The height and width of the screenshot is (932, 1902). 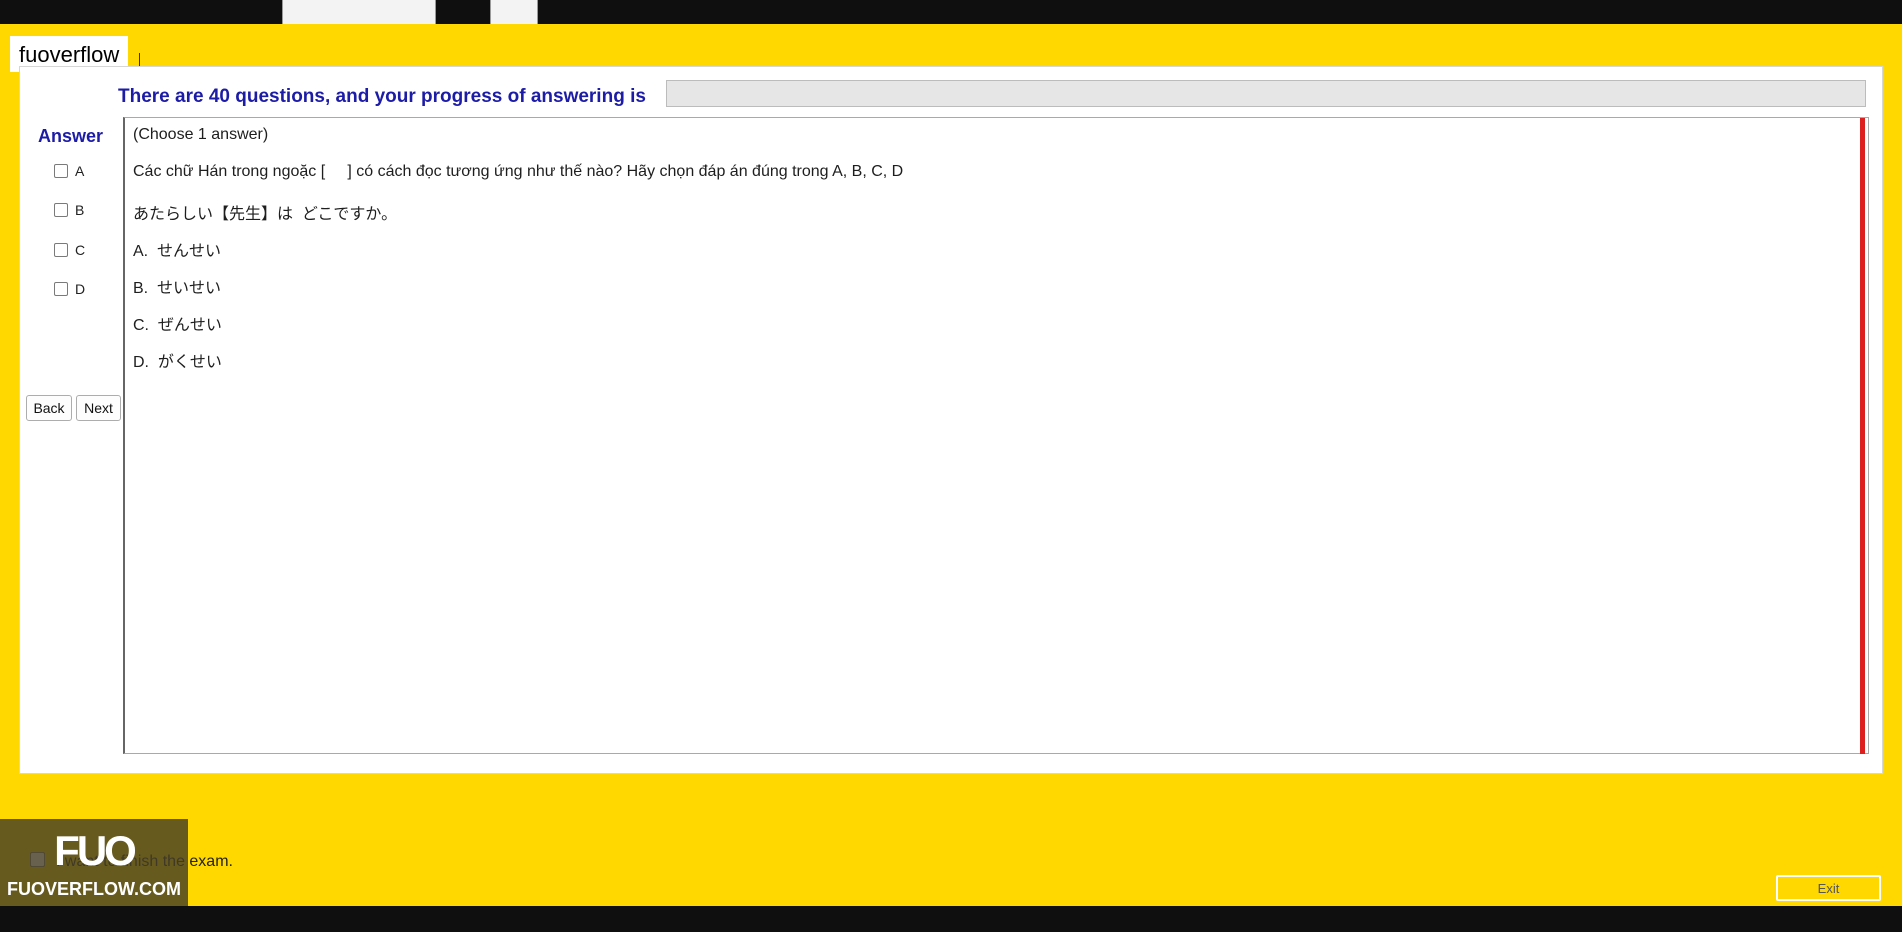 What do you see at coordinates (1828, 888) in the screenshot?
I see `exit-button: Exit` at bounding box center [1828, 888].